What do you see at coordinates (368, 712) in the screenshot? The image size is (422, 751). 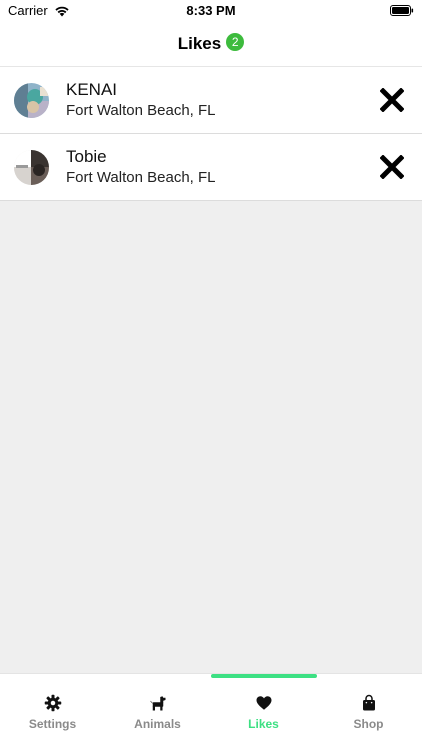 I see `tab-shop: Shop` at bounding box center [368, 712].